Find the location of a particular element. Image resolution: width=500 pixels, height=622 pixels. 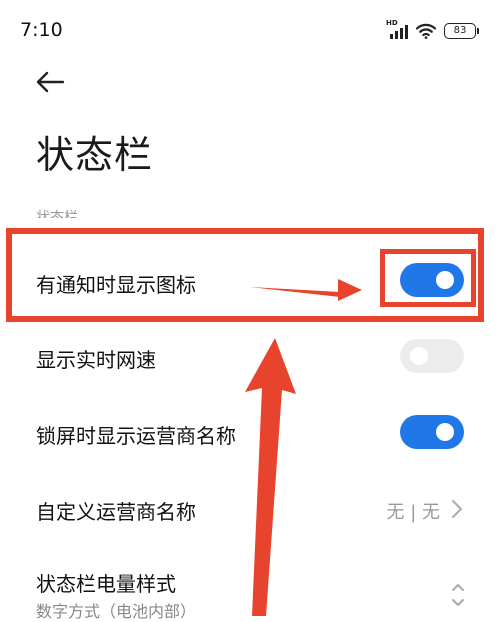

chevron-updown-icon is located at coordinates (458, 595).